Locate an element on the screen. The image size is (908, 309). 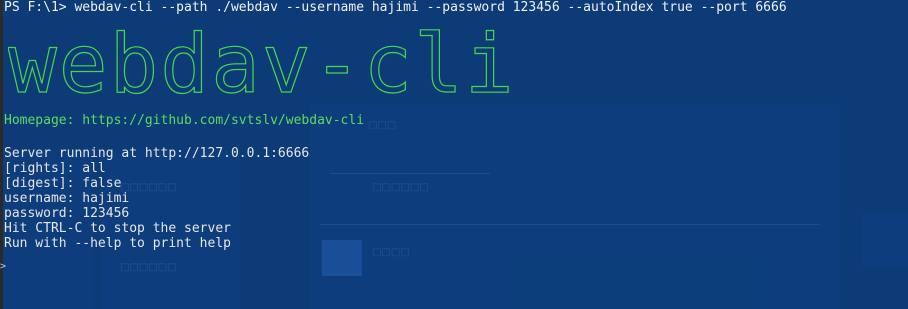
password-line: password: 123456 is located at coordinates (67, 213).